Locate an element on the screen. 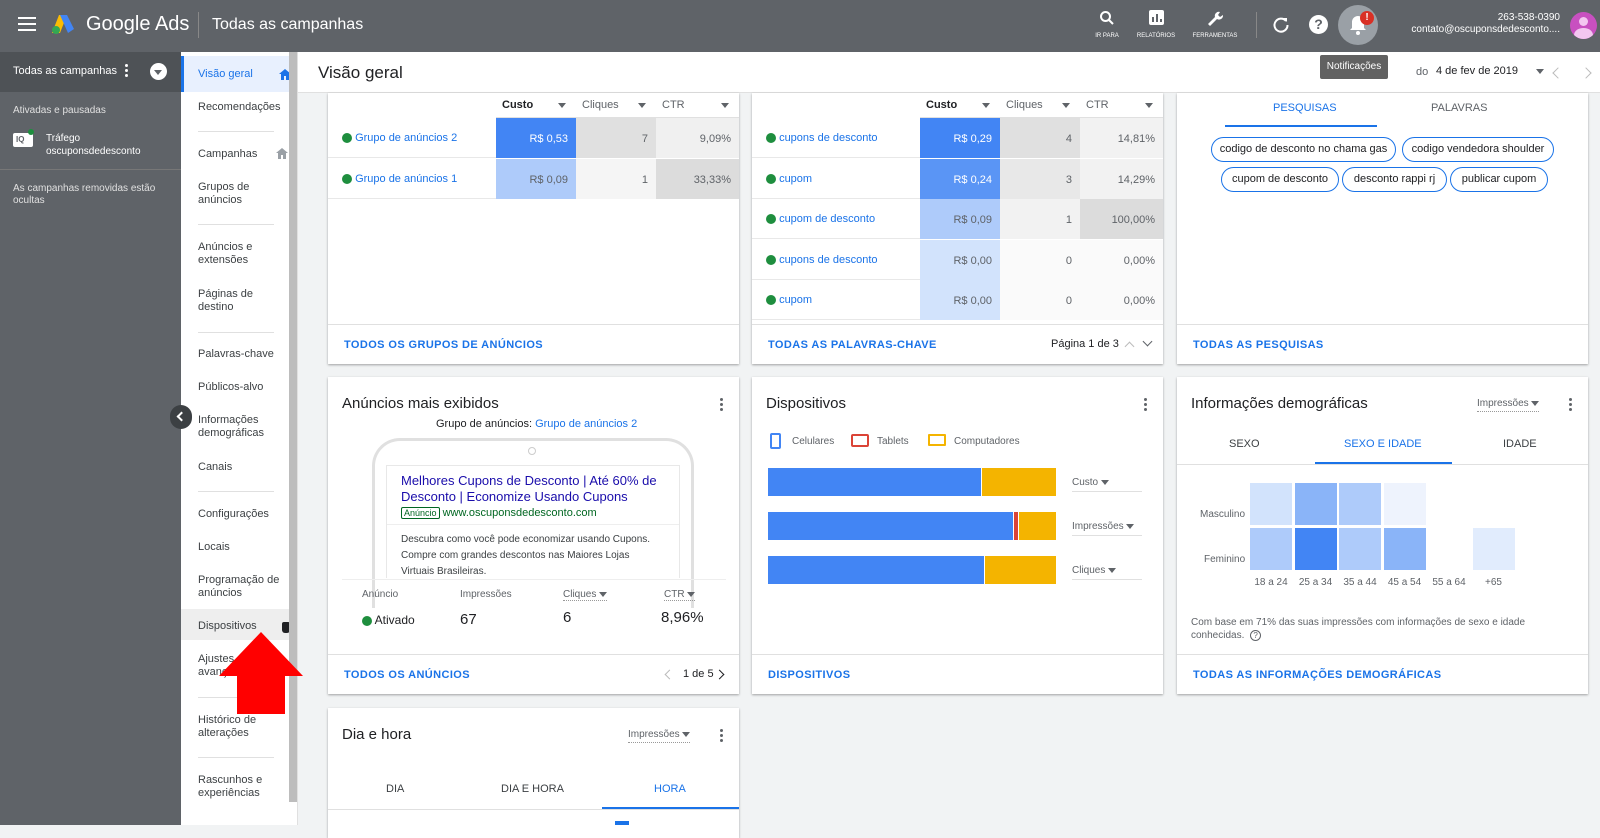 The height and width of the screenshot is (838, 1600). nav-item-ad-groups: Grupos de anúncios is located at coordinates (243, 194).